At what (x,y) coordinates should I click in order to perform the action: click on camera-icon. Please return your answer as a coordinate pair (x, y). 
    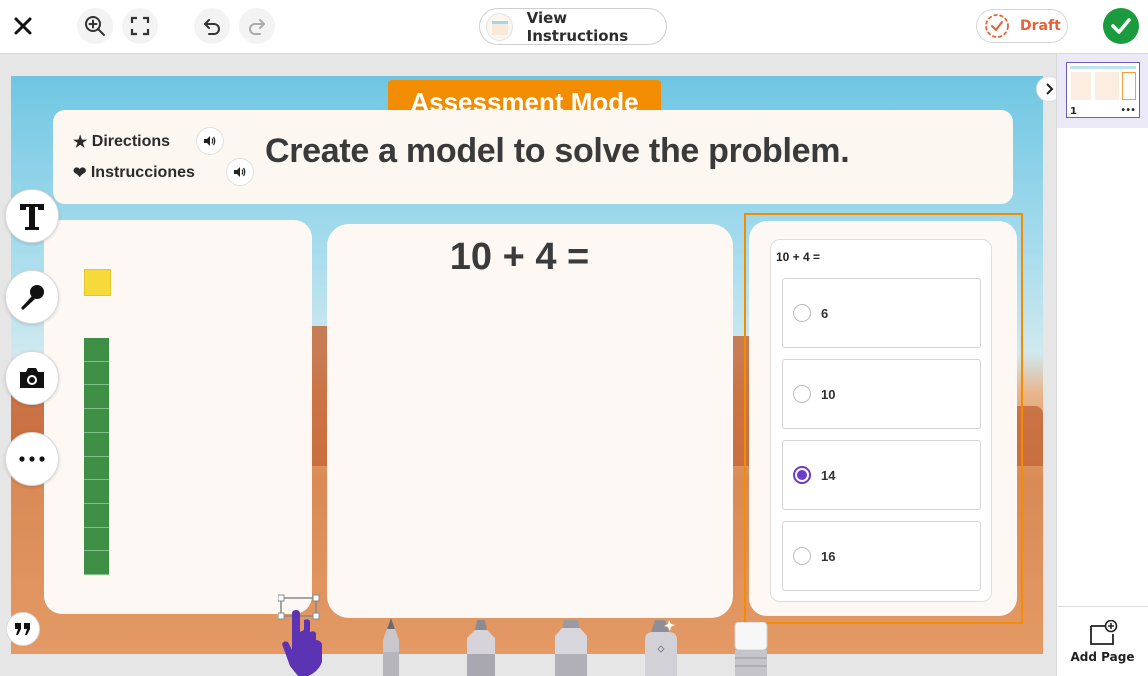
    Looking at the image, I should click on (32, 378).